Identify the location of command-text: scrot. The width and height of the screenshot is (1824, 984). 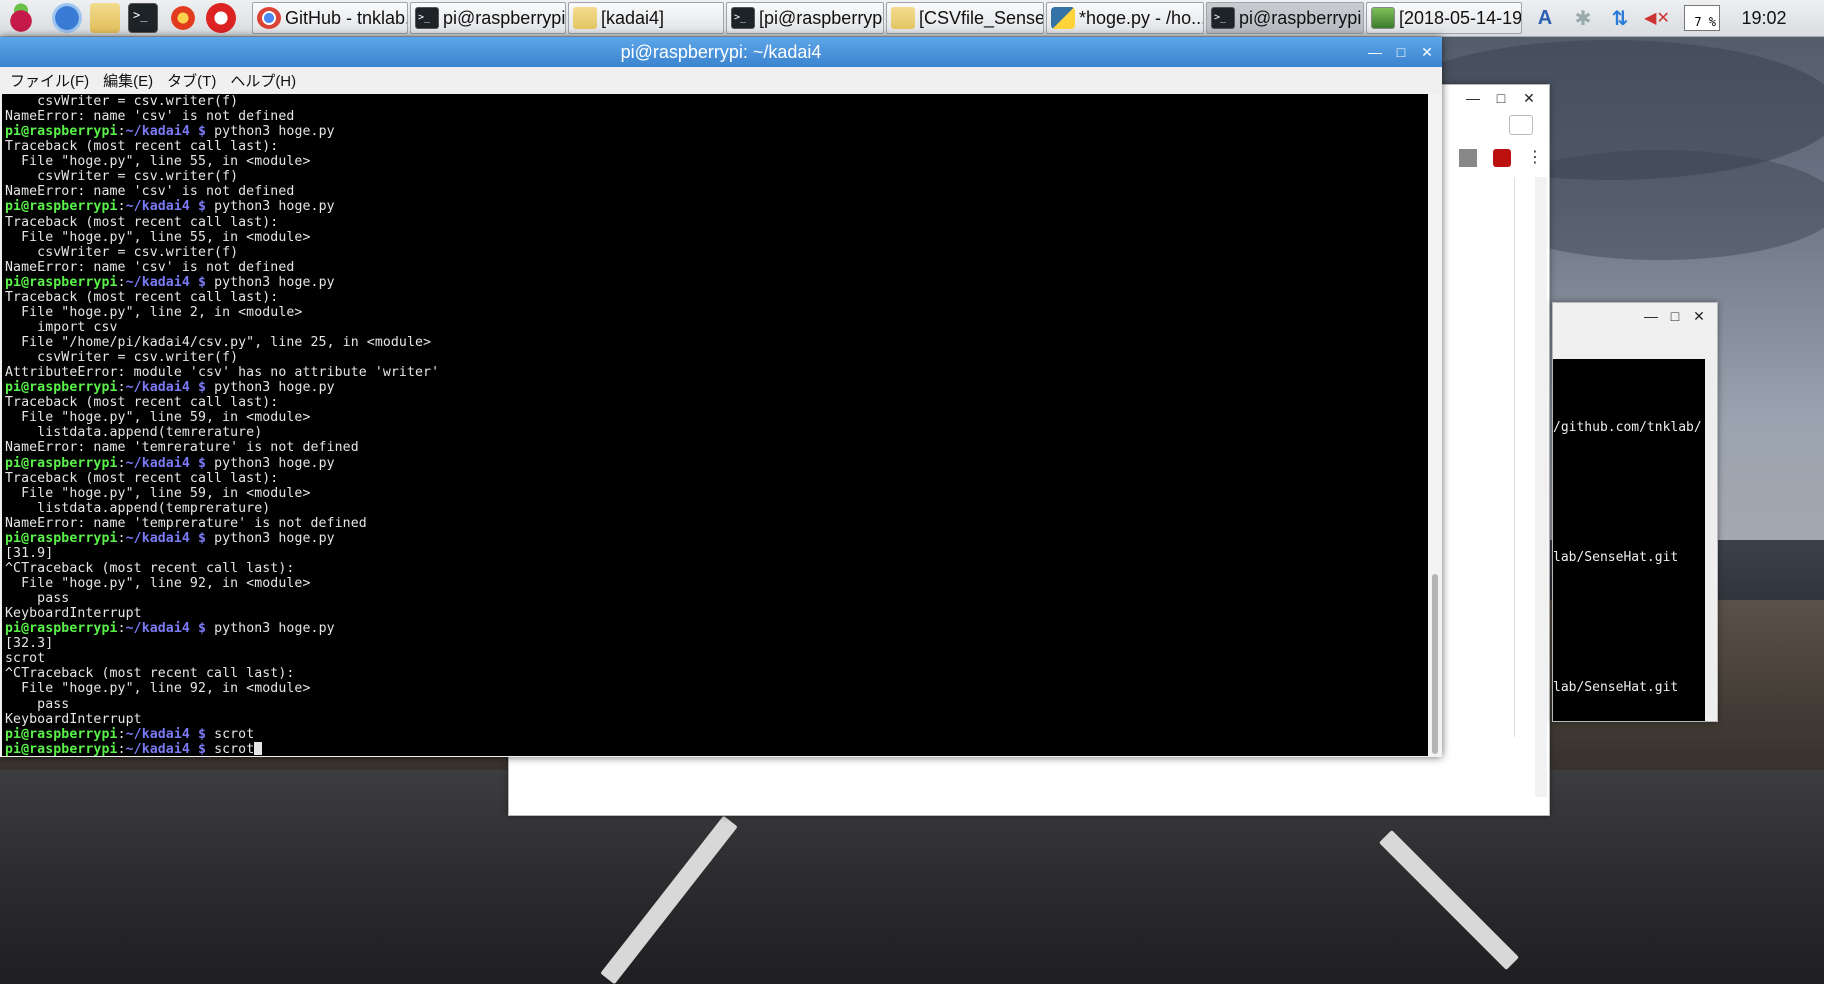
(234, 734).